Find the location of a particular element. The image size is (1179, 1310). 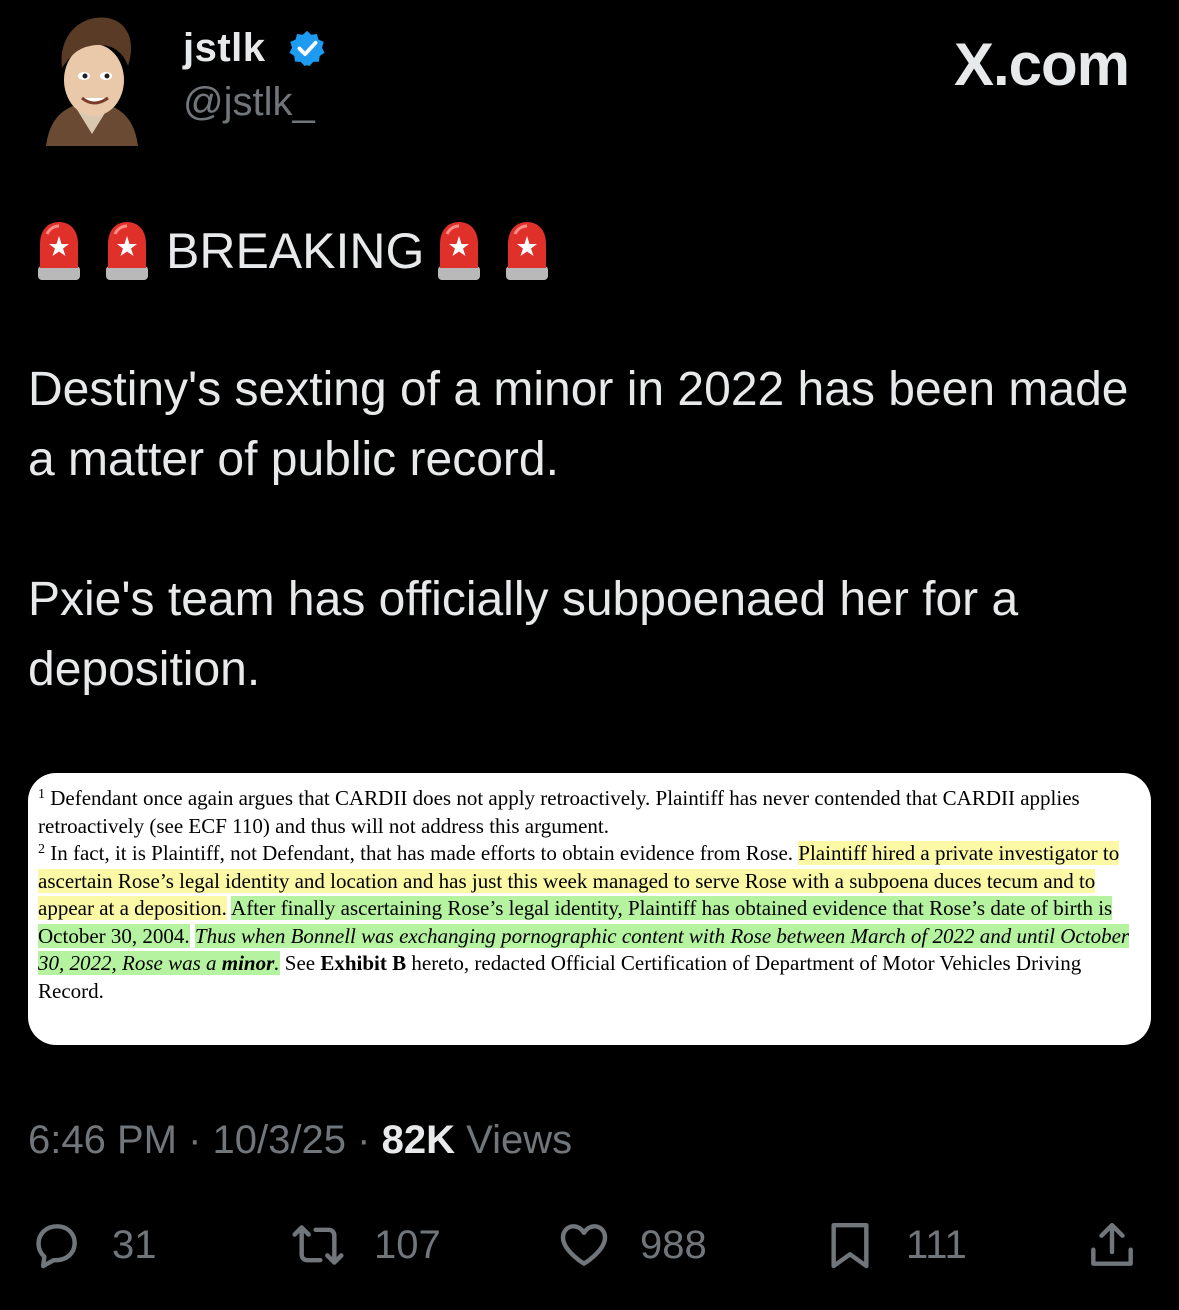

breaking-line: BREAKING is located at coordinates (302, 251).